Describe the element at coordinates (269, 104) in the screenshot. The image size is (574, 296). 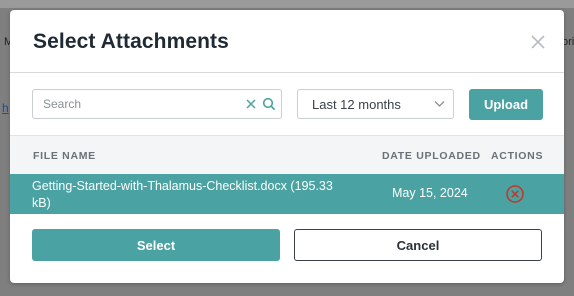
I see `search-icon` at that location.